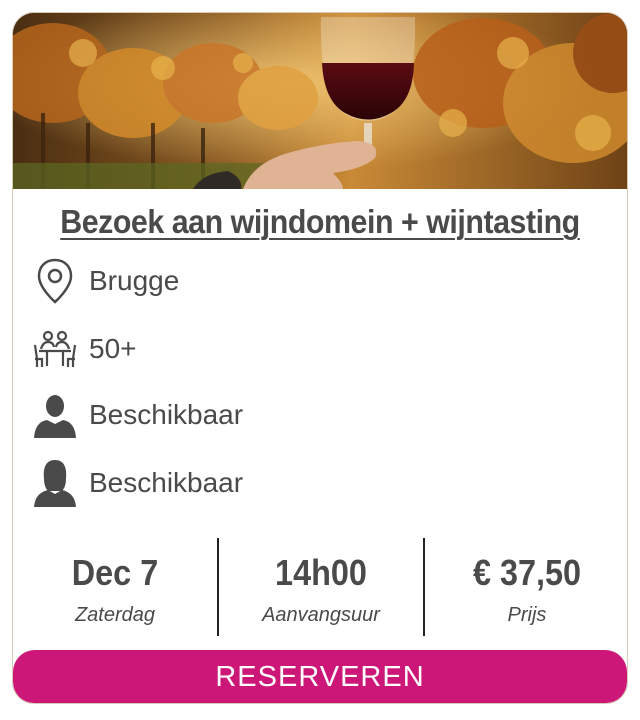  Describe the element at coordinates (134, 280) in the screenshot. I see `location-label: Brugge` at that location.